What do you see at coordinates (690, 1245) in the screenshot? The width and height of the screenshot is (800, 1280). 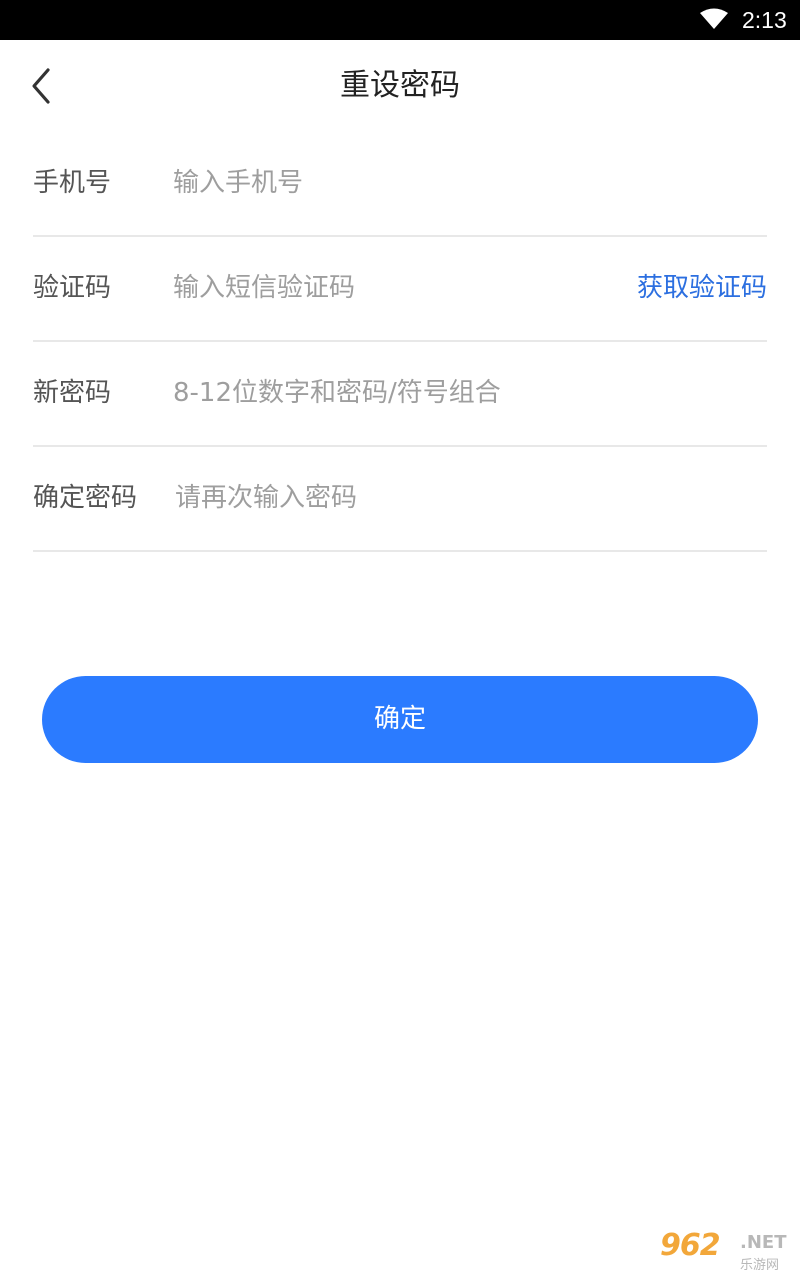 I see `watermark-number: 962` at bounding box center [690, 1245].